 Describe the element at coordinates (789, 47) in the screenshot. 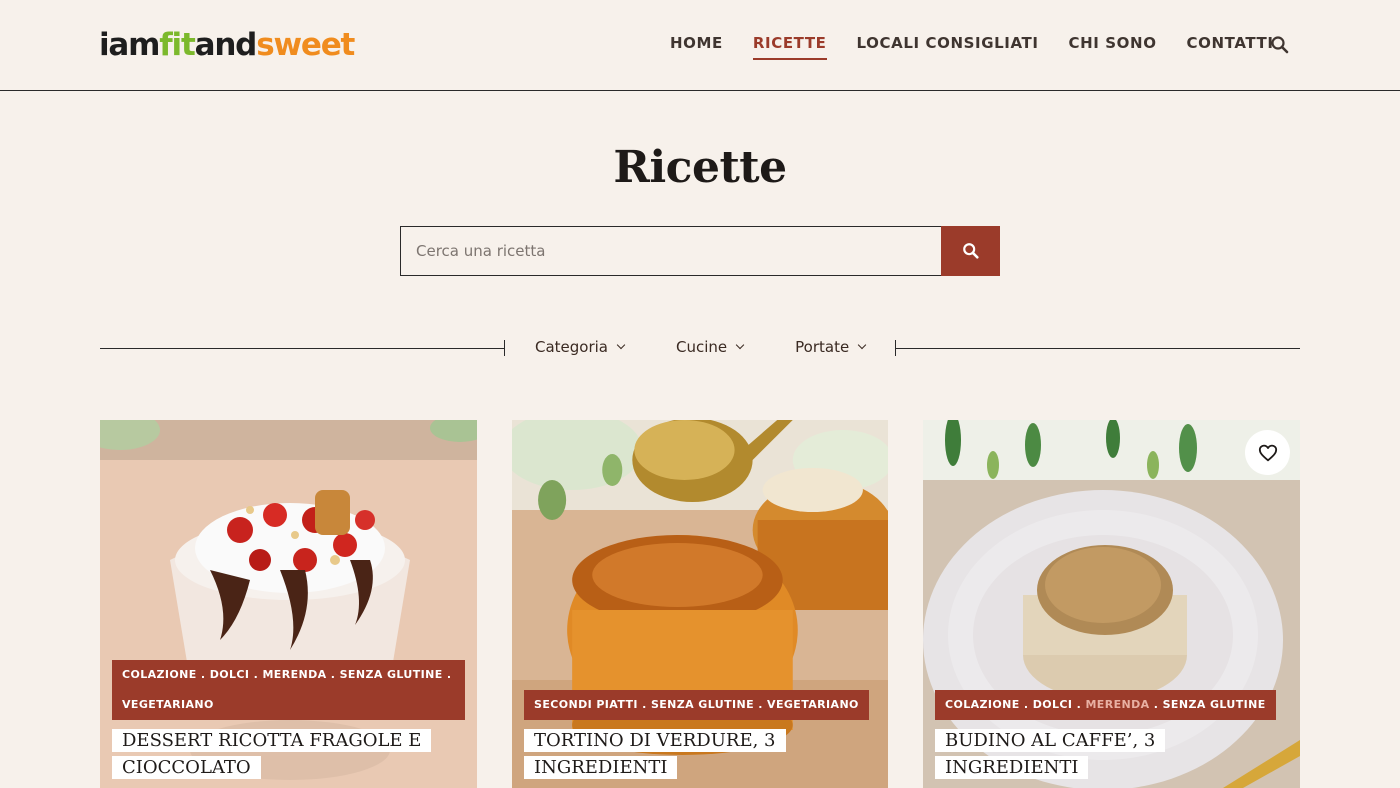

I see `nav-item-ricette: RICETTE` at that location.